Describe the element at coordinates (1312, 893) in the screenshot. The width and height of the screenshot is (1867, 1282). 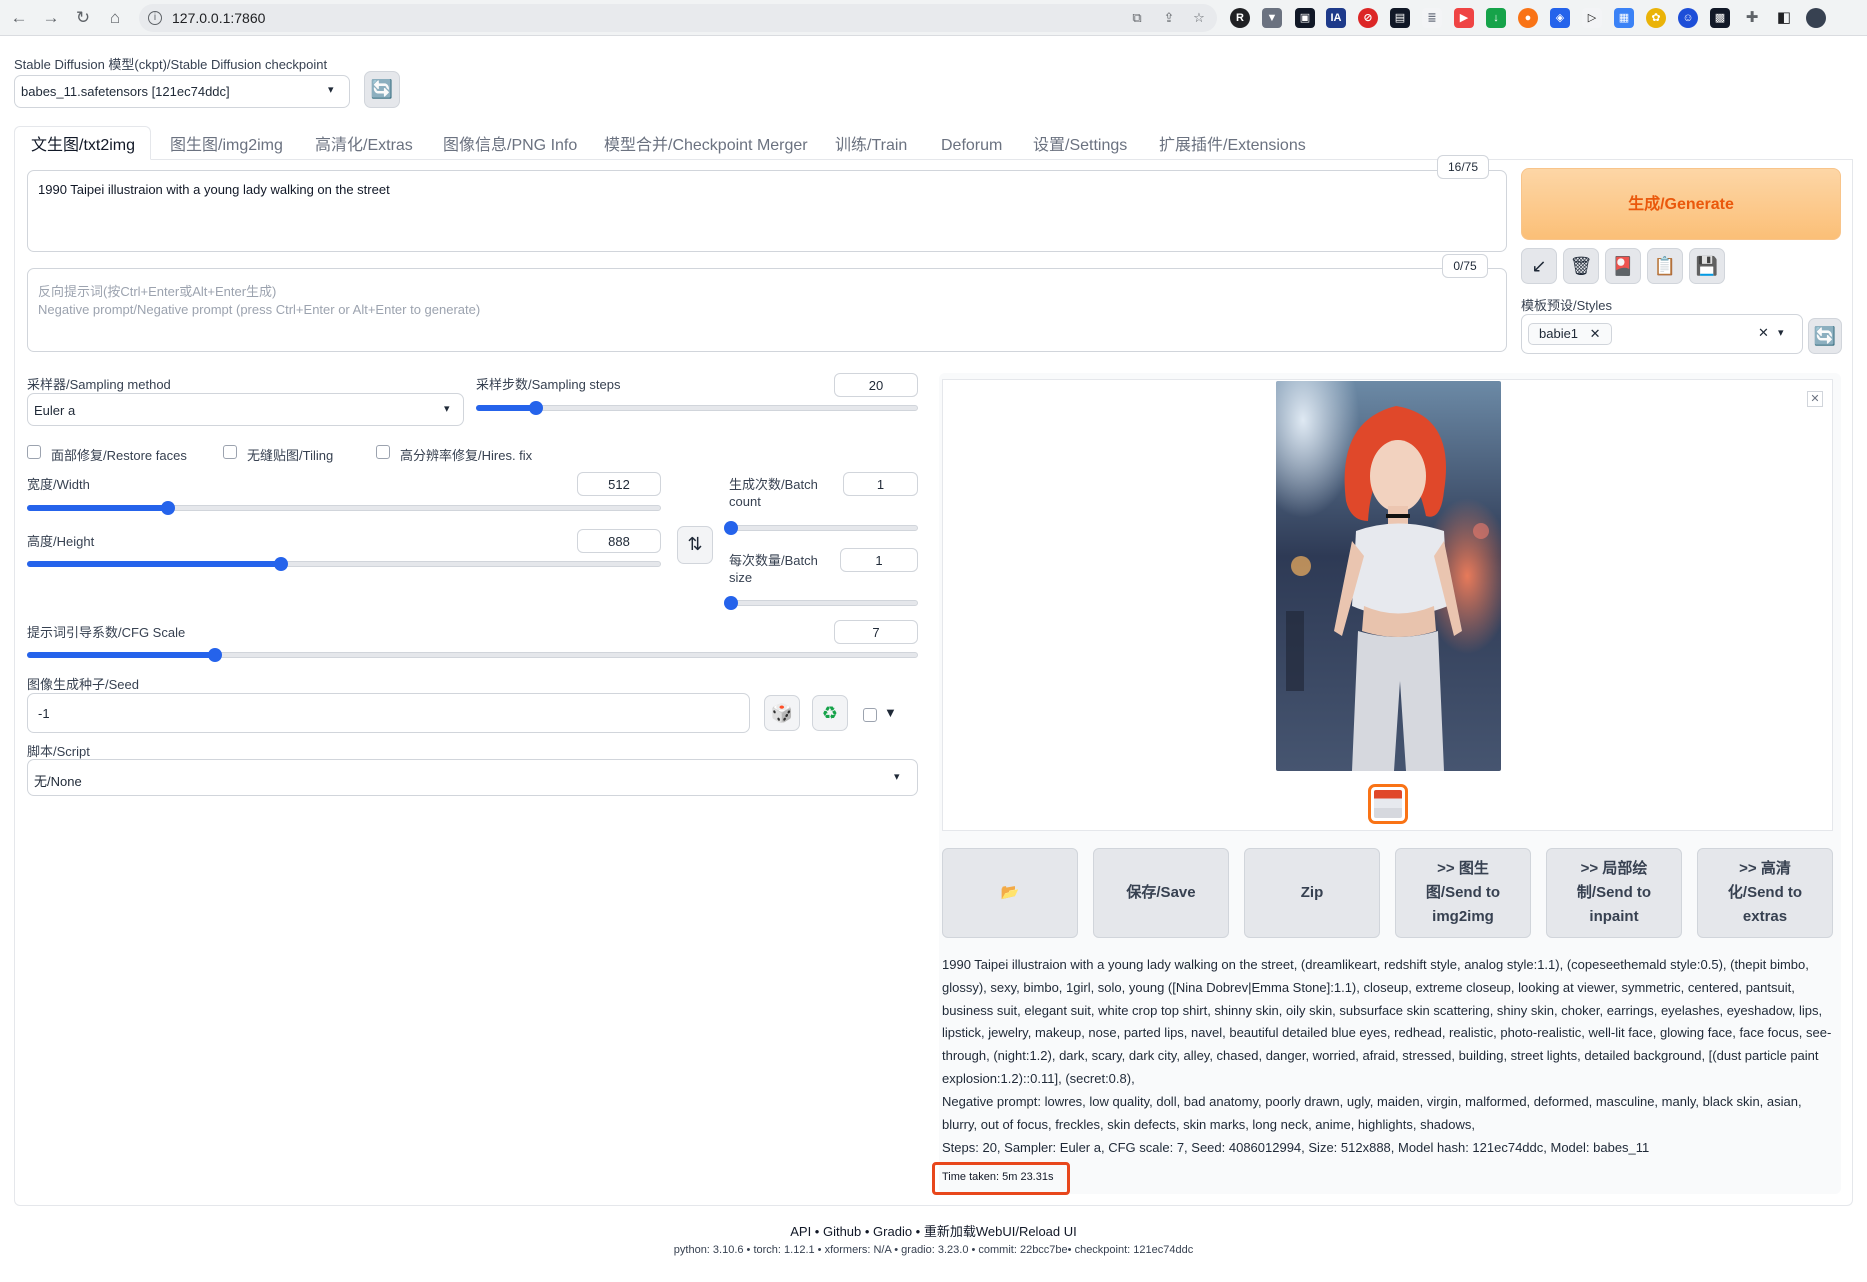
I see `zip-button: Zip` at that location.